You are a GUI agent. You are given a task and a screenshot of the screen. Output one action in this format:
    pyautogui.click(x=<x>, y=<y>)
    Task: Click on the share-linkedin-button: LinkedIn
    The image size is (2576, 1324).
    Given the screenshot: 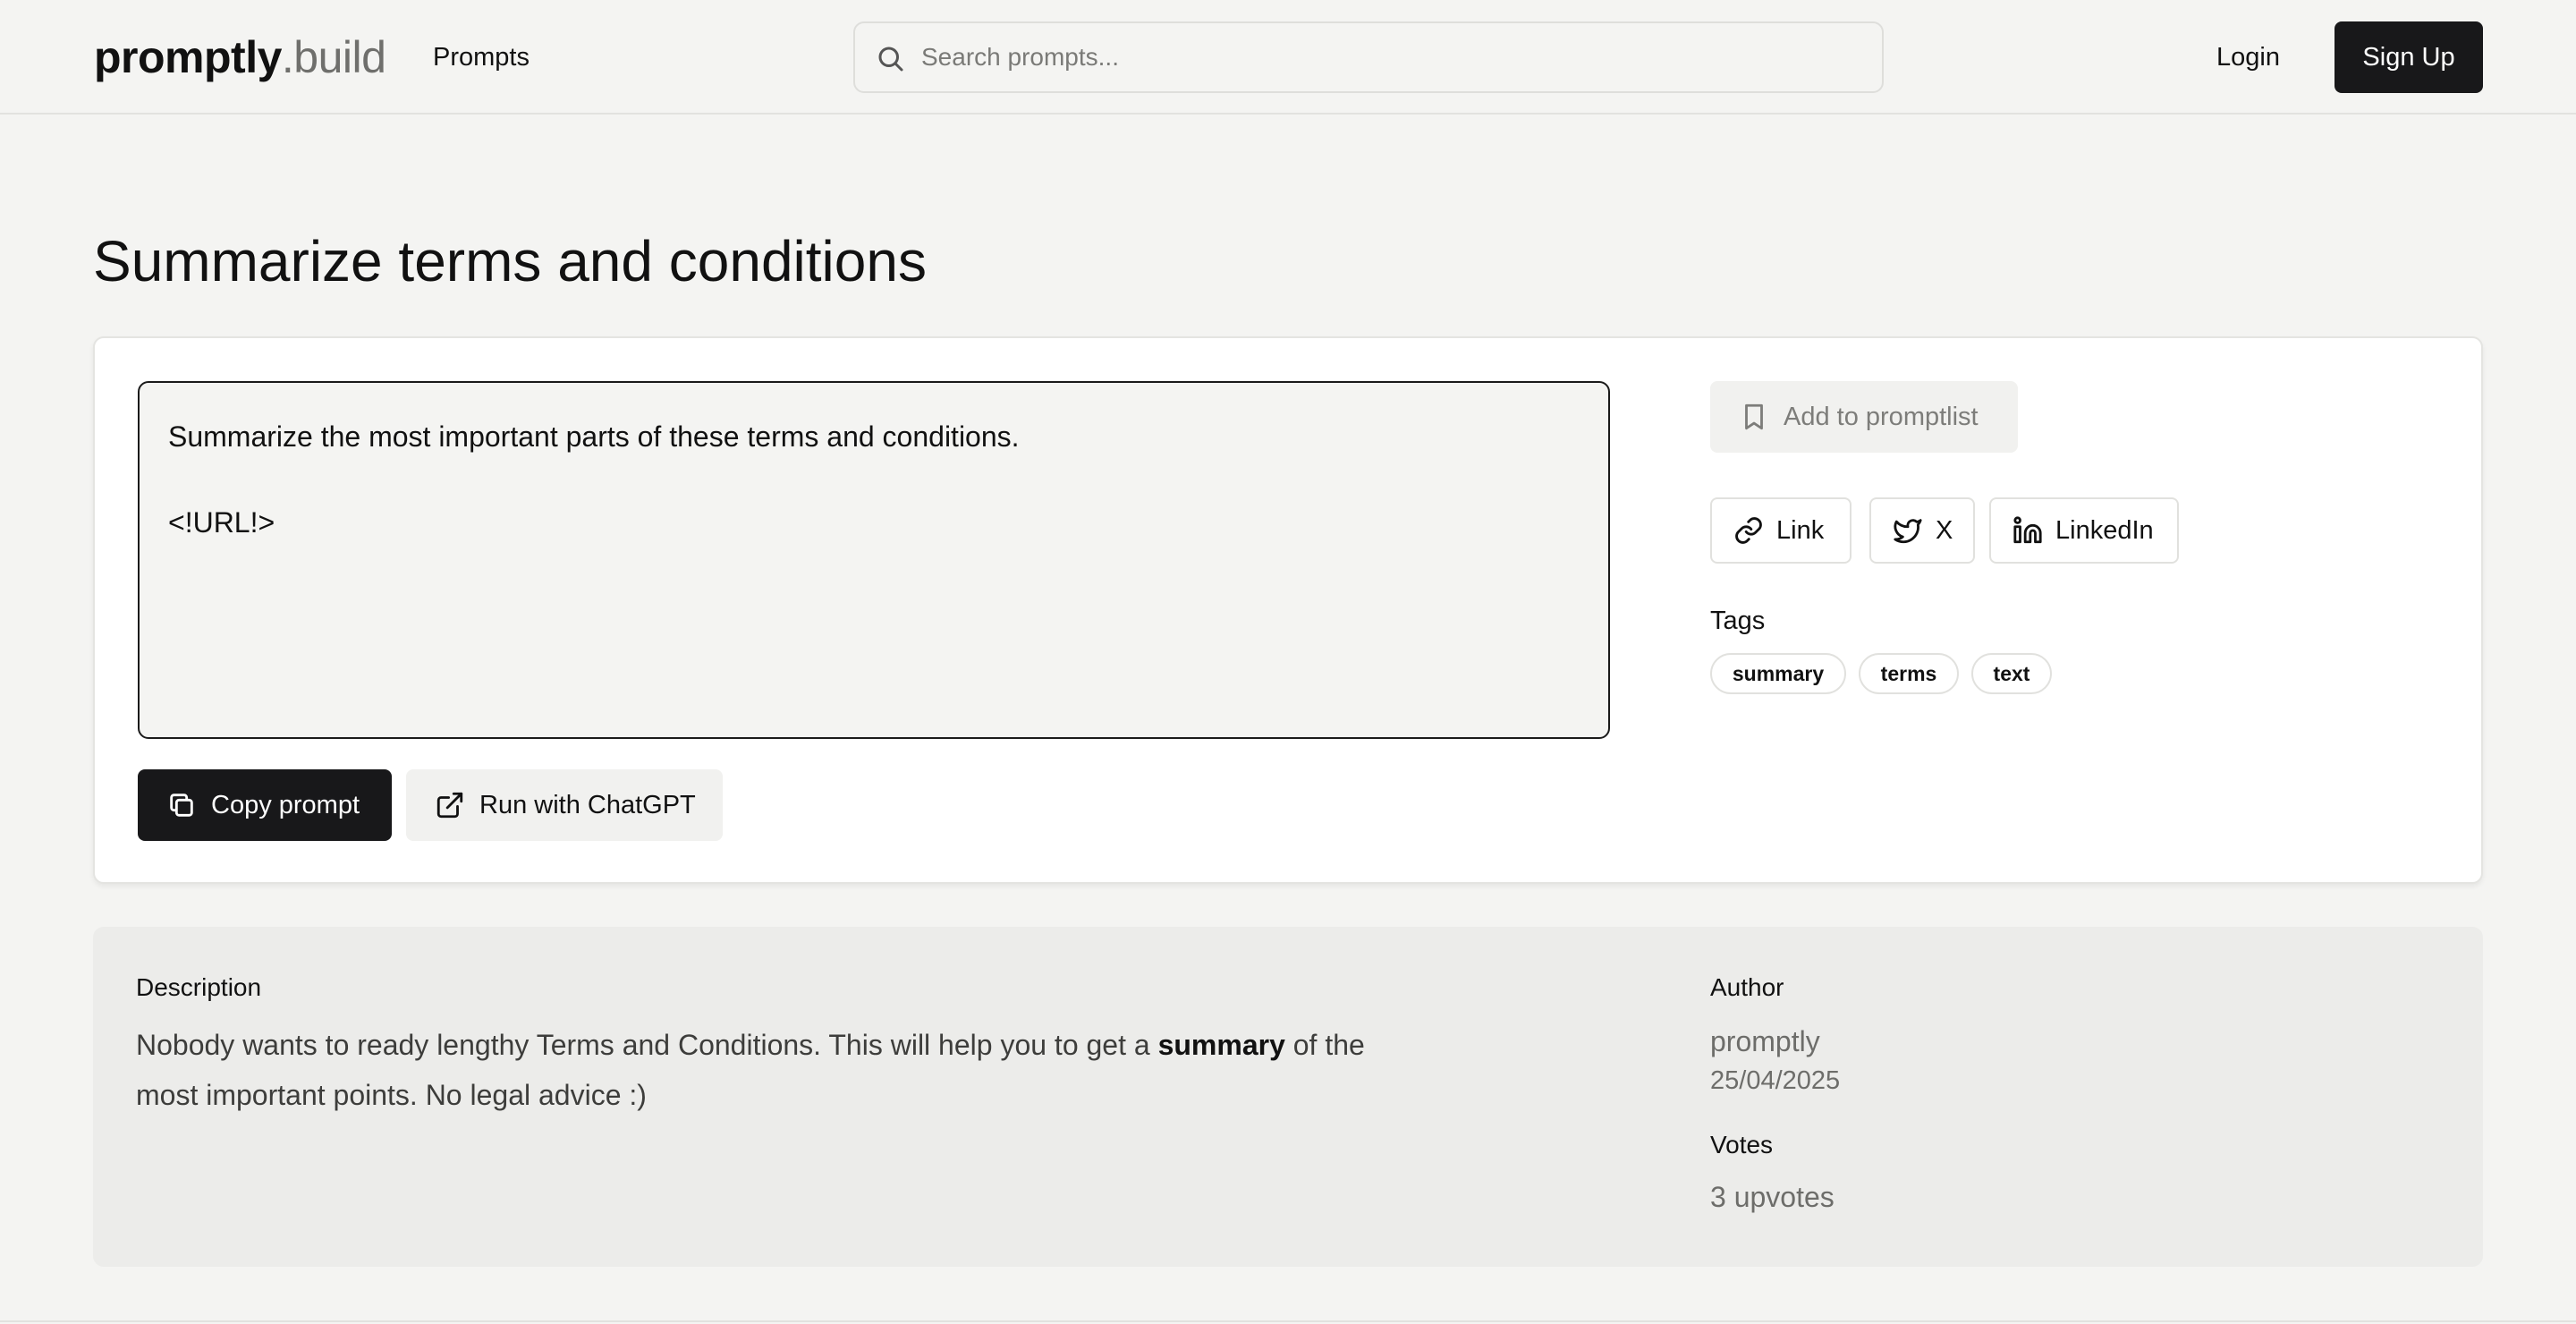 What is the action you would take?
    pyautogui.click(x=2084, y=530)
    